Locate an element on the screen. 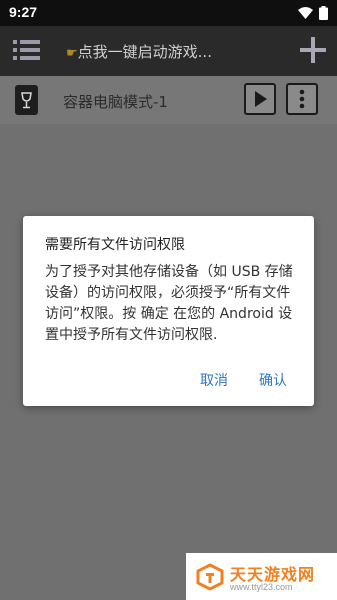 The width and height of the screenshot is (337, 600). watermark: 天天游戏网 www.ttyl23.com is located at coordinates (261, 576).